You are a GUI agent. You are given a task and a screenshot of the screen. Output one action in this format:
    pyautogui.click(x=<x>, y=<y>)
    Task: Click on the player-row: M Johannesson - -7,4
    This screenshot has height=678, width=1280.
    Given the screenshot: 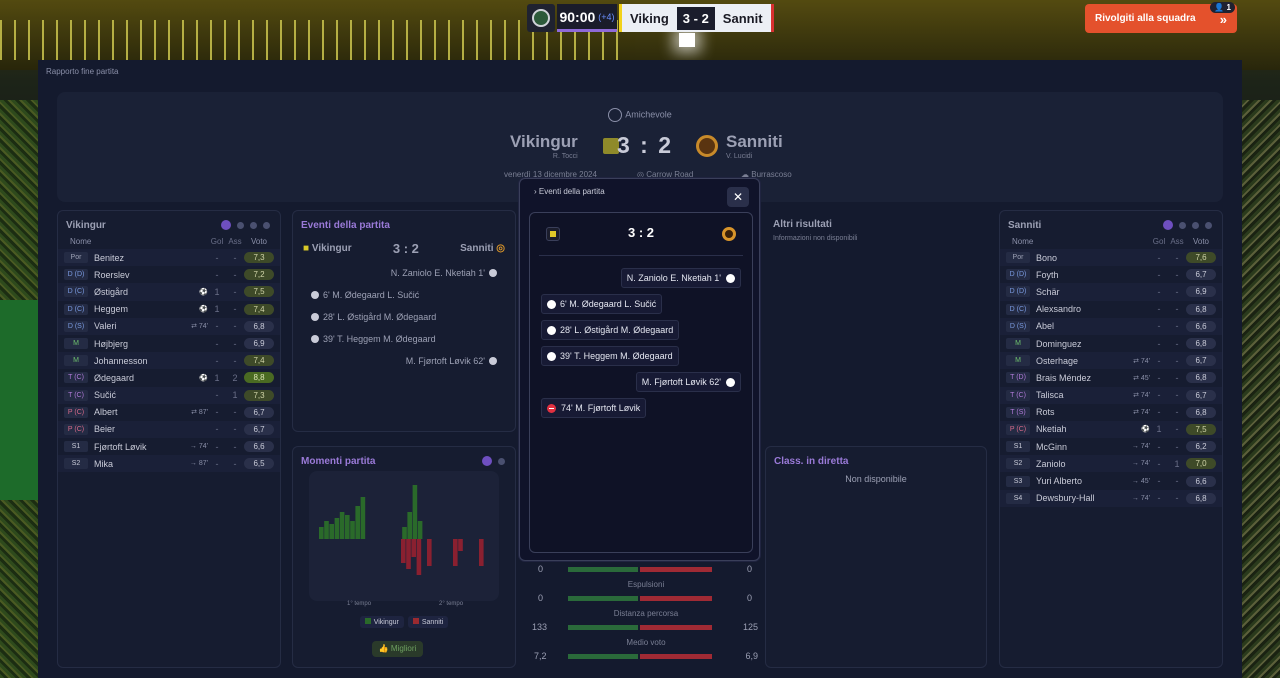 What is the action you would take?
    pyautogui.click(x=169, y=361)
    